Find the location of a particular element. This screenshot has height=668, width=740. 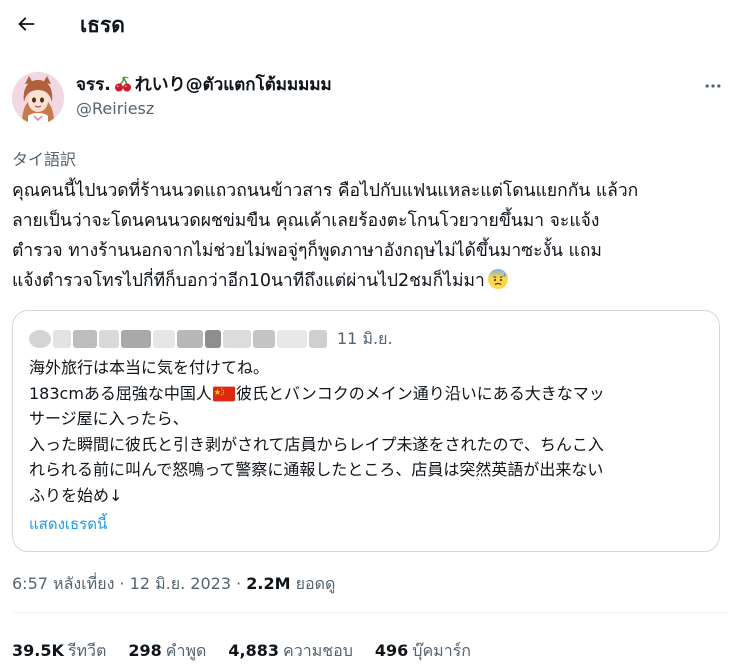

quotes-stat: 298 คำพูด is located at coordinates (167, 651).